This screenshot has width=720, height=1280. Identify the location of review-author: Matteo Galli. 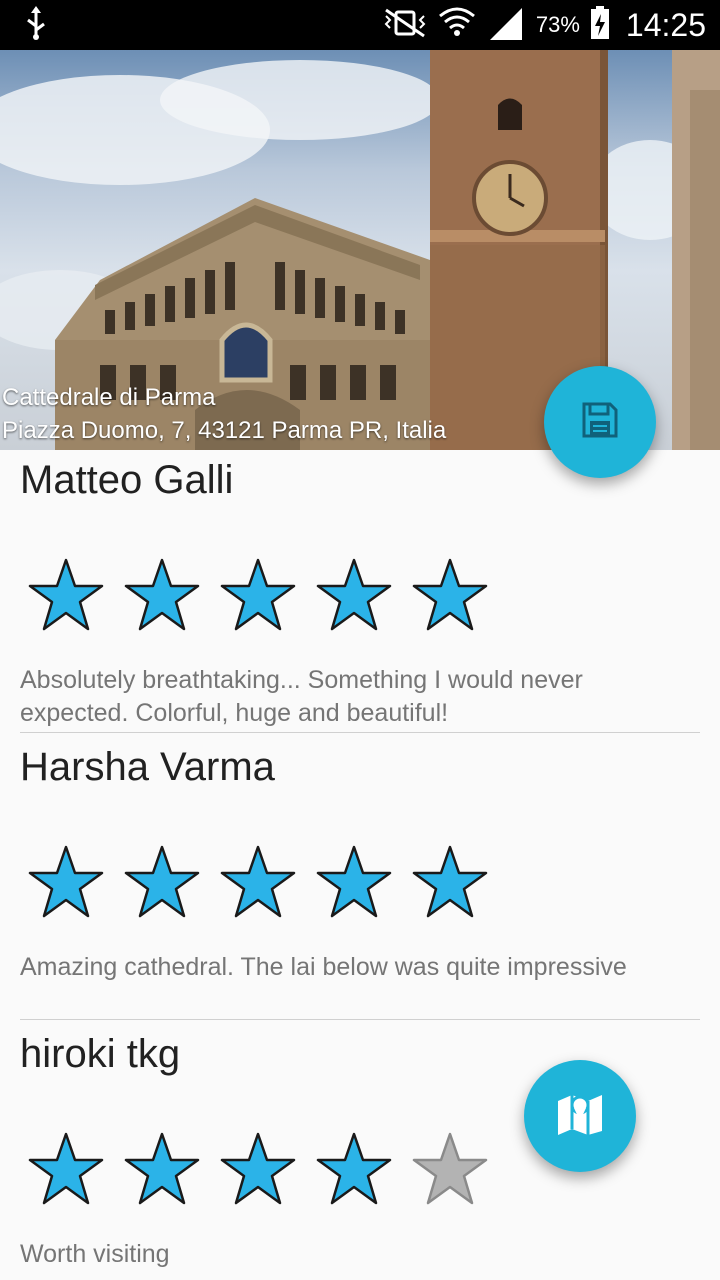
(127, 480).